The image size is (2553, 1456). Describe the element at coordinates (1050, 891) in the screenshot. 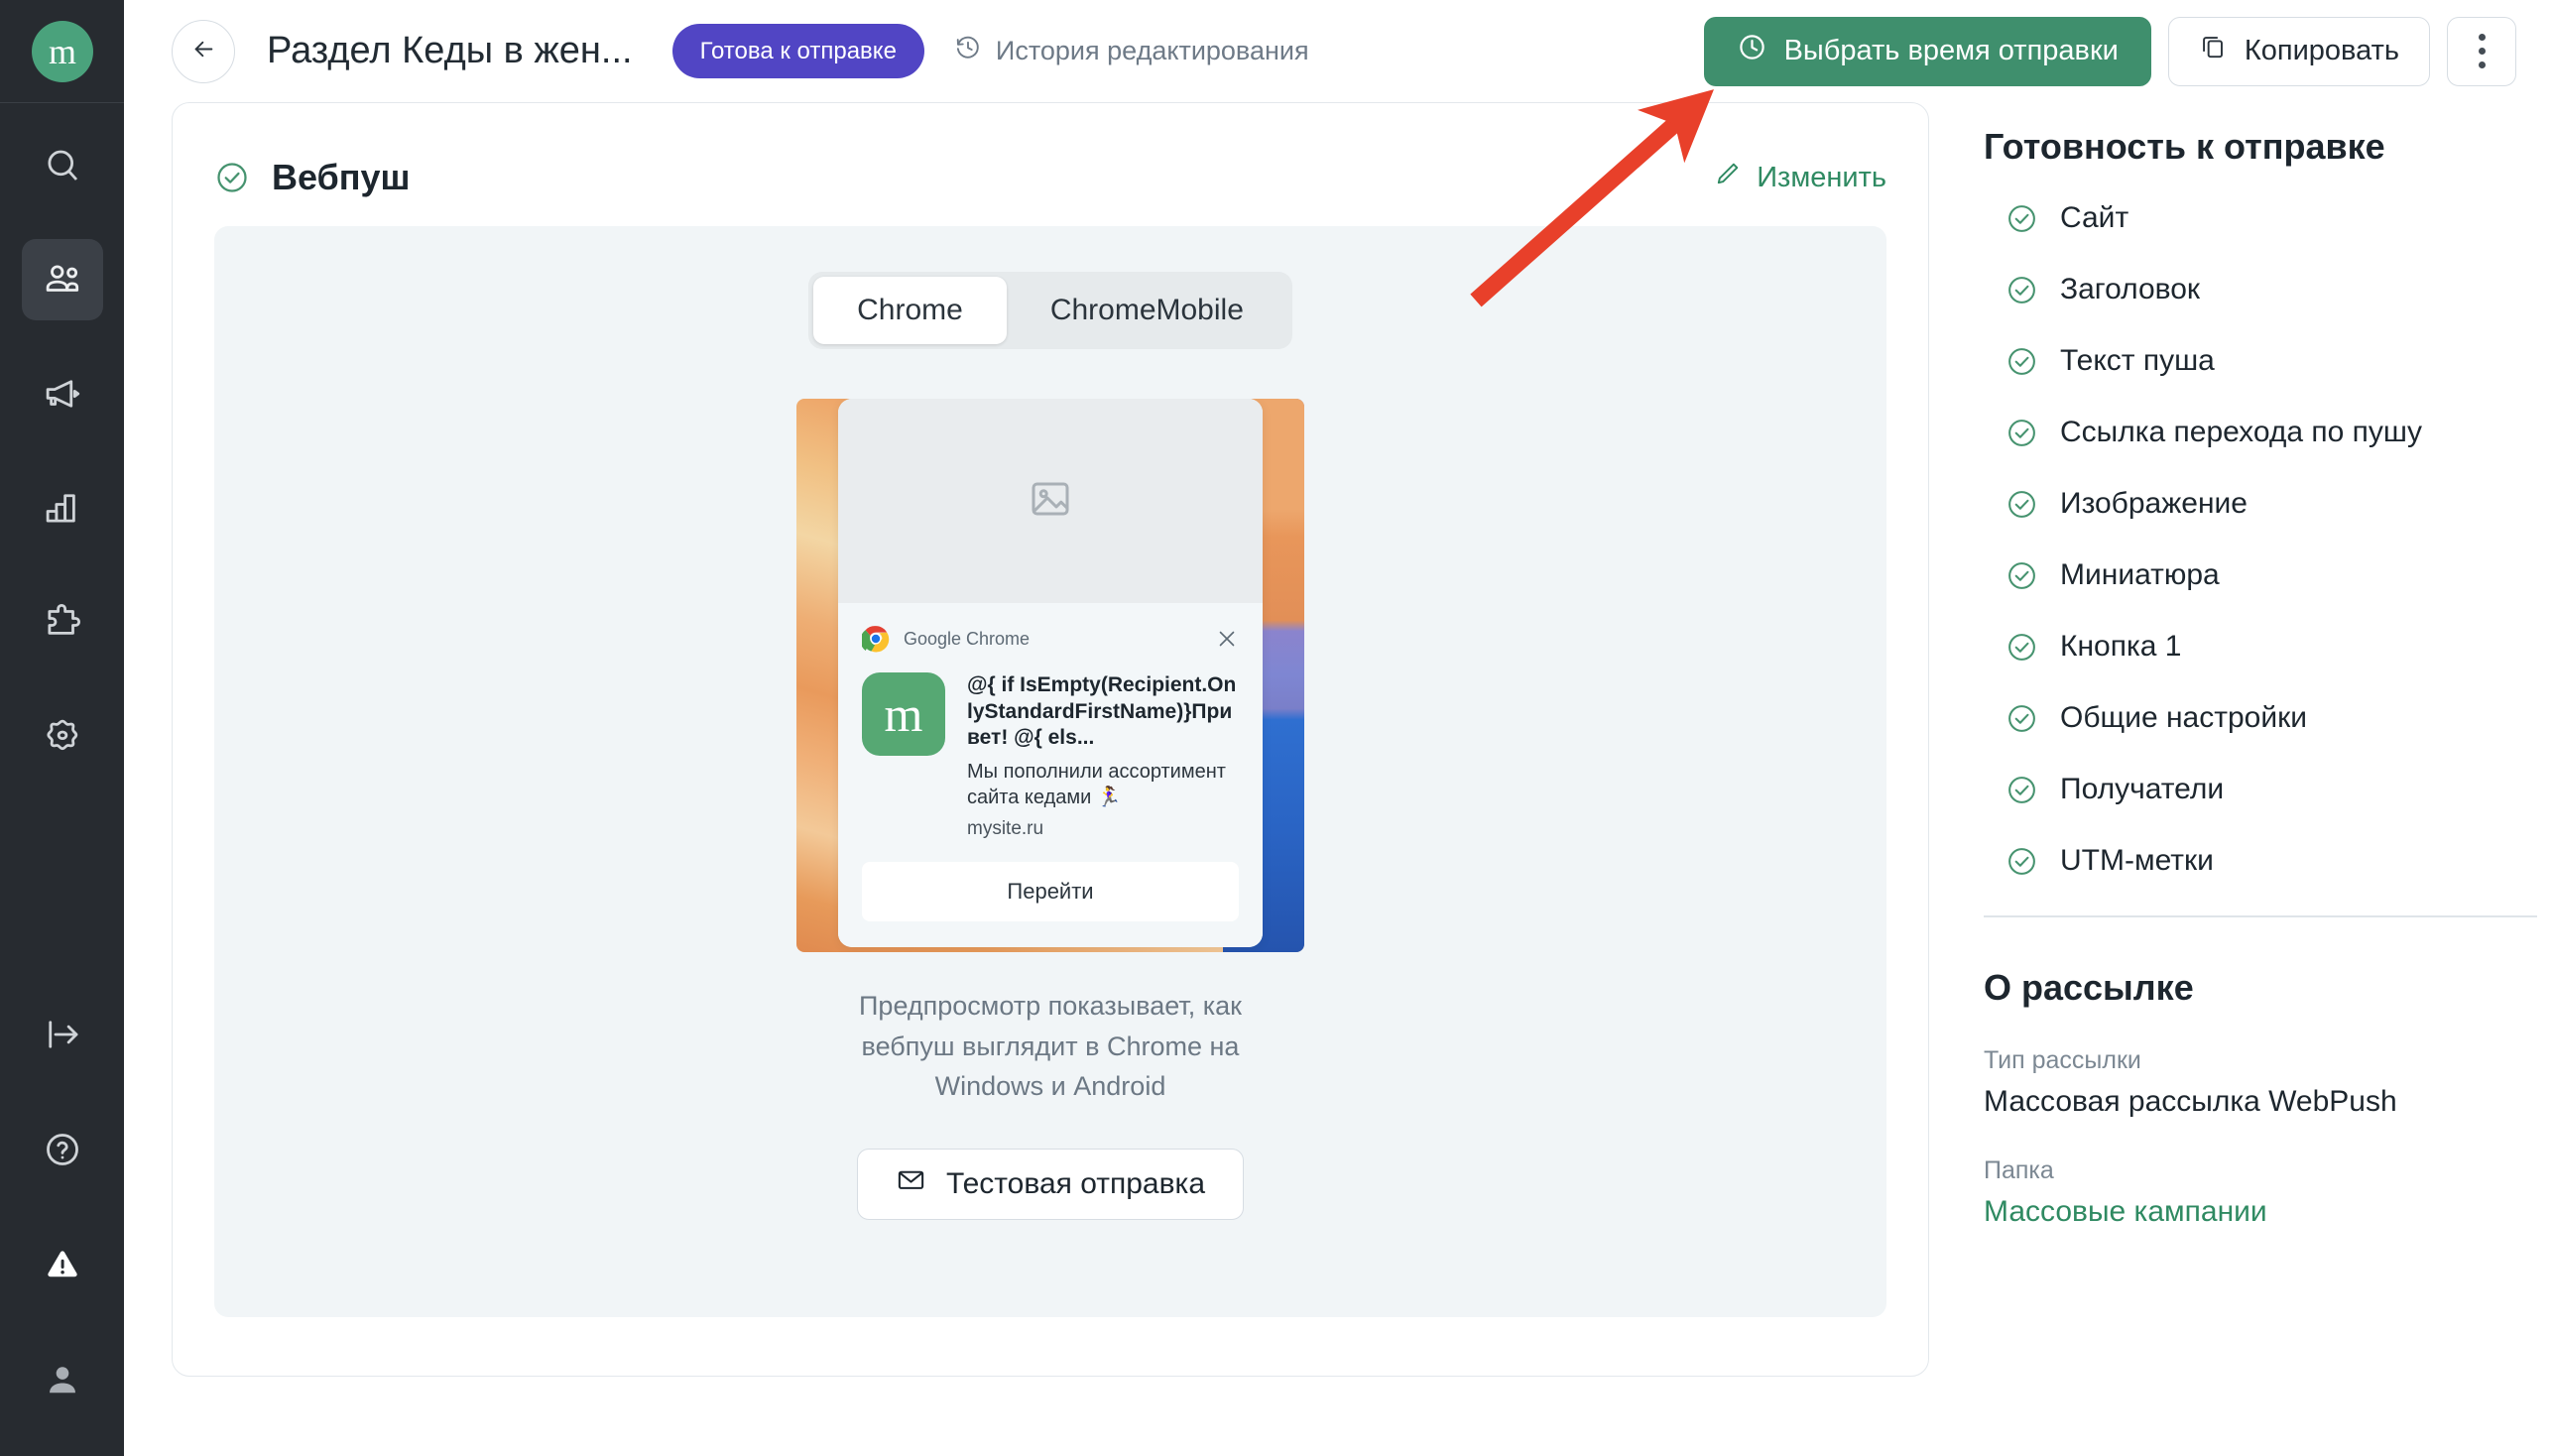

I see `push-action-button: Перейти` at that location.